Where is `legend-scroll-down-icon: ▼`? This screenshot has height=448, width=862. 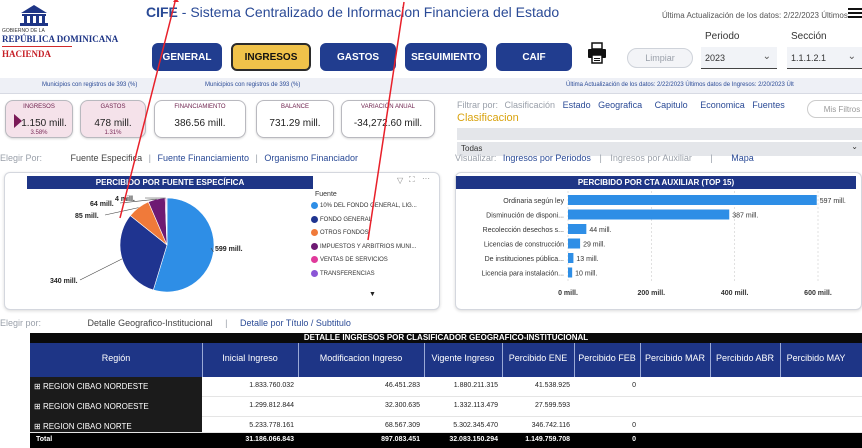 legend-scroll-down-icon: ▼ is located at coordinates (372, 294).